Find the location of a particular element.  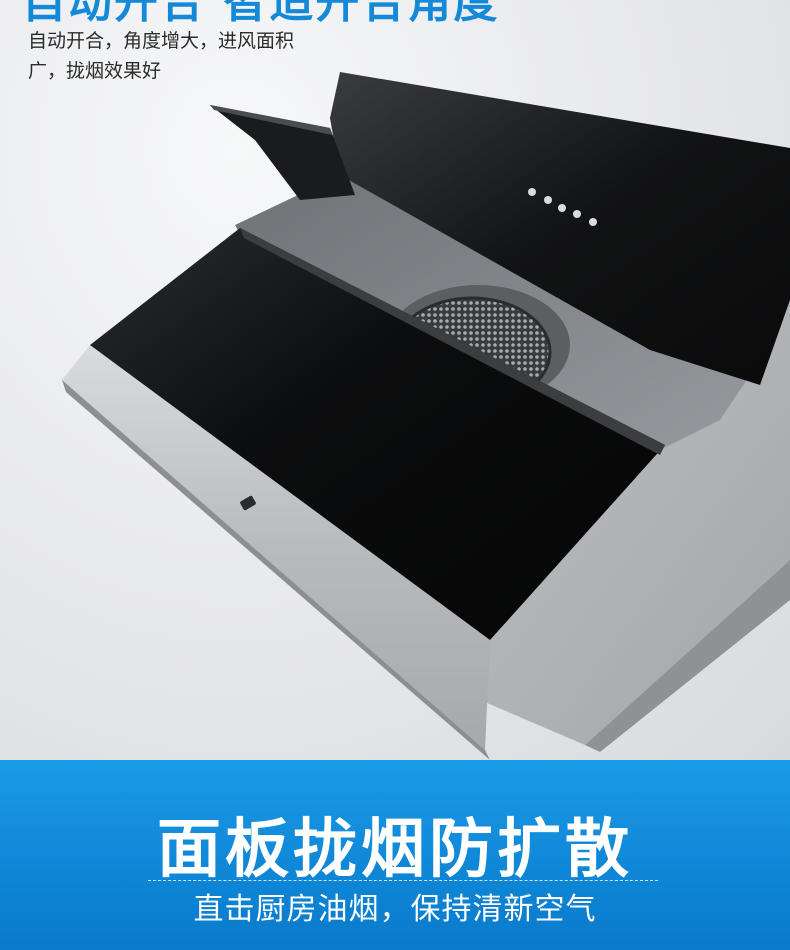

banner-divider is located at coordinates (403, 880).